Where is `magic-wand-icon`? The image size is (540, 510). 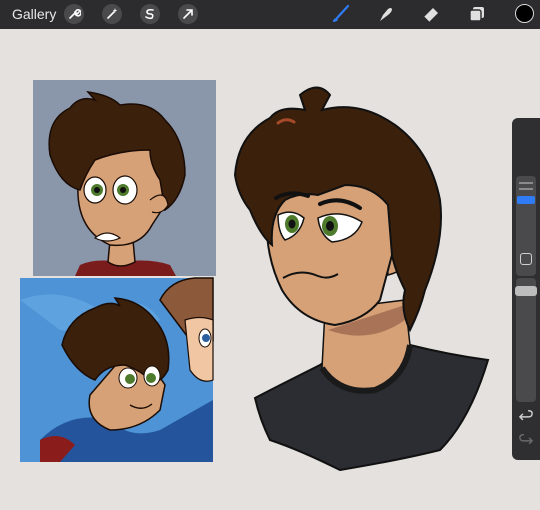 magic-wand-icon is located at coordinates (112, 14).